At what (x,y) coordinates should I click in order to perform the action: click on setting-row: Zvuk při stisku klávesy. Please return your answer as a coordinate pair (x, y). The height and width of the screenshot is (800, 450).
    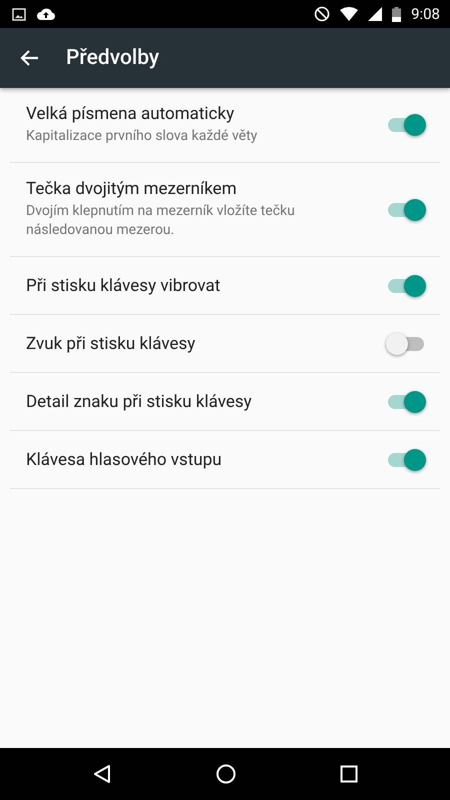
    Looking at the image, I should click on (225, 344).